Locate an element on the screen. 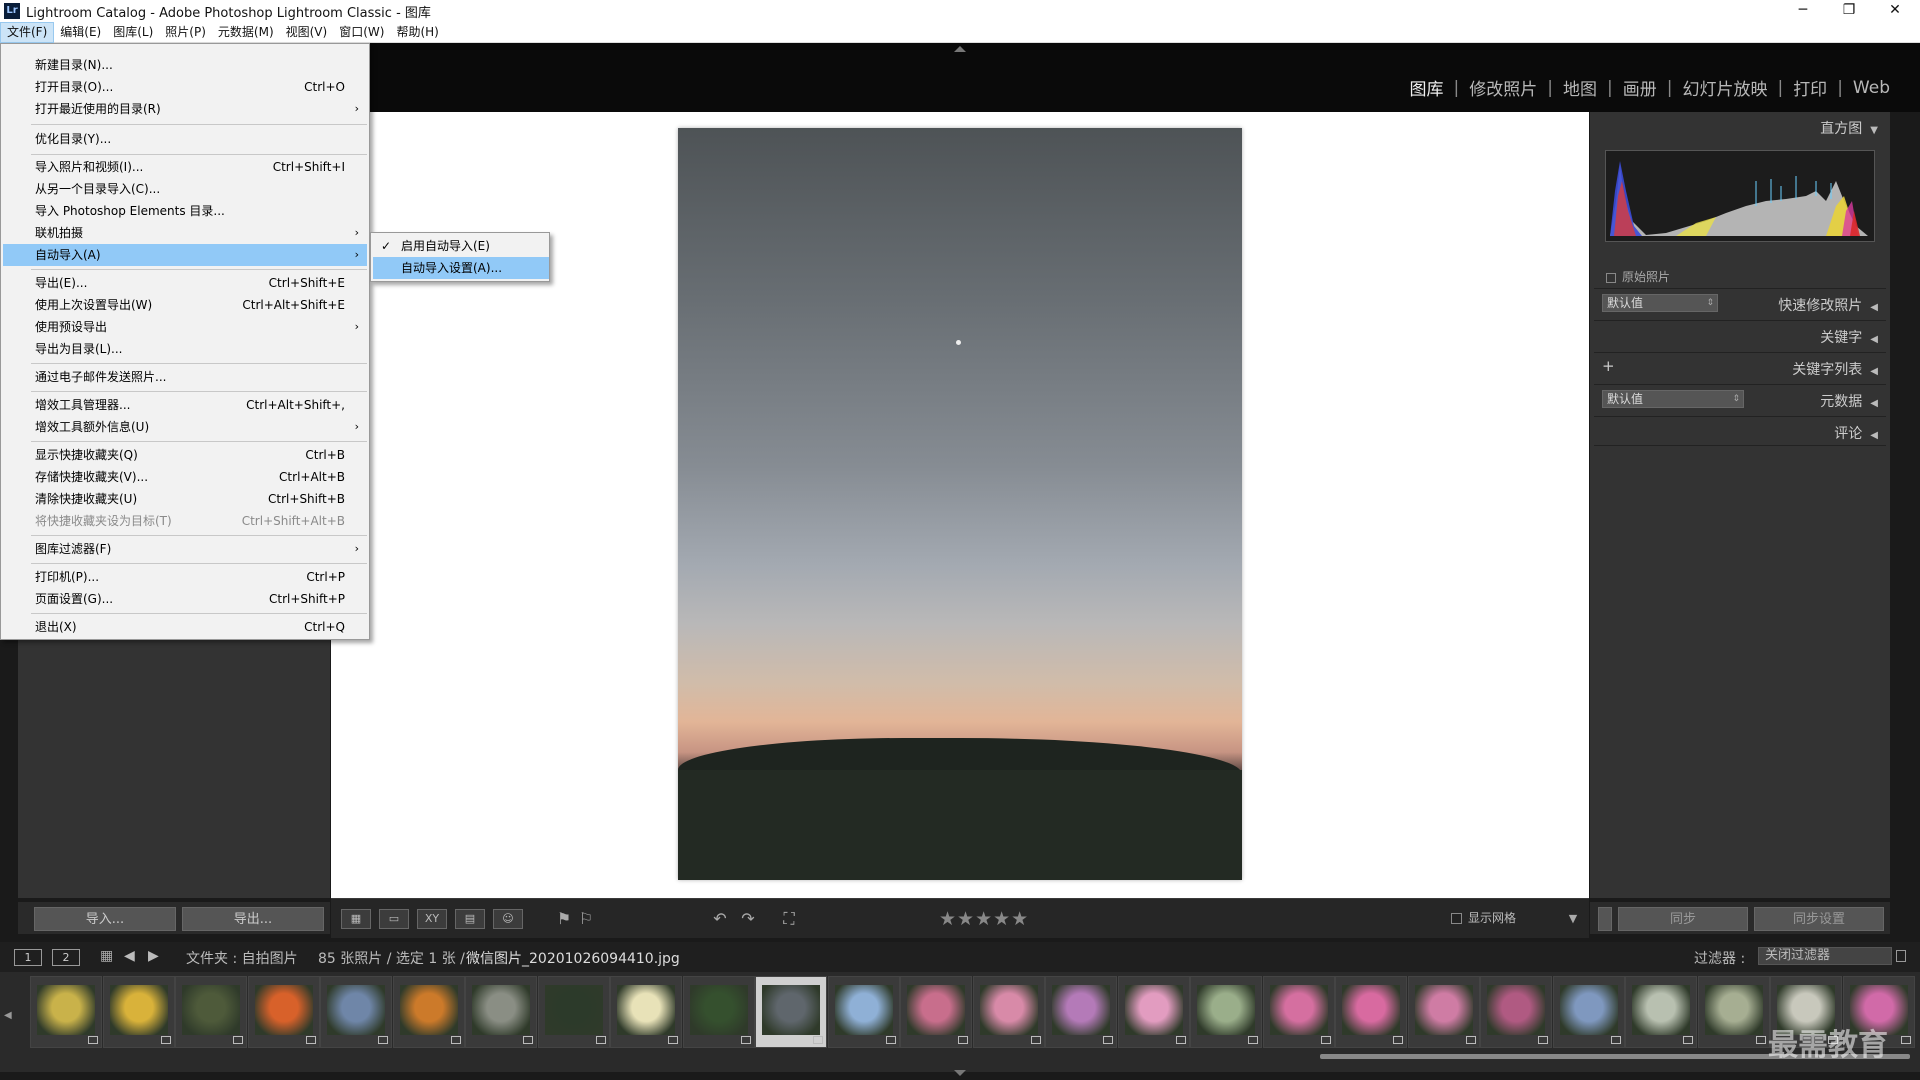 This screenshot has height=1080, width=1920. menu-metadata: 元数据(M) is located at coordinates (246, 32).